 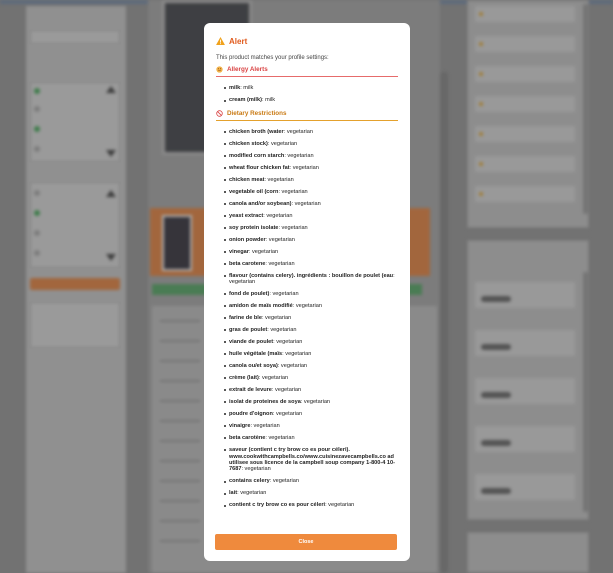 I want to click on list-item: vinegar: vegetarian, so click(x=311, y=252).